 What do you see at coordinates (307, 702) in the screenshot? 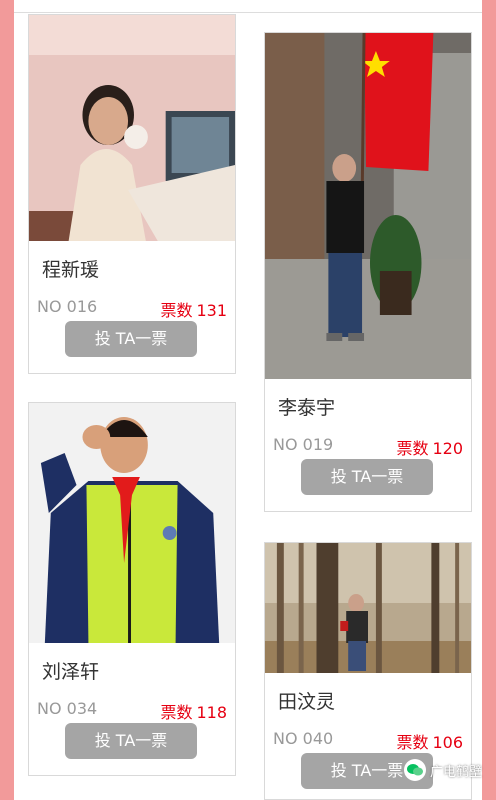
I see `contestant-name: 田汶灵` at bounding box center [307, 702].